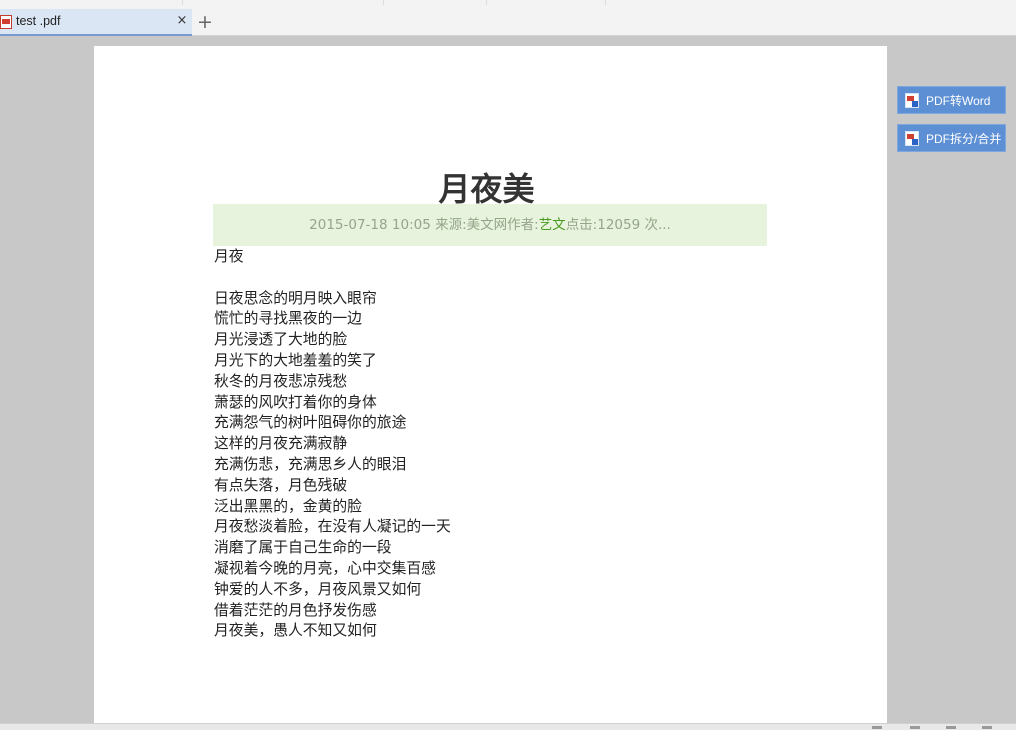 Image resolution: width=1016 pixels, height=730 pixels. Describe the element at coordinates (508, 18) in the screenshot. I see `tab-bar: test .pdf × +` at that location.